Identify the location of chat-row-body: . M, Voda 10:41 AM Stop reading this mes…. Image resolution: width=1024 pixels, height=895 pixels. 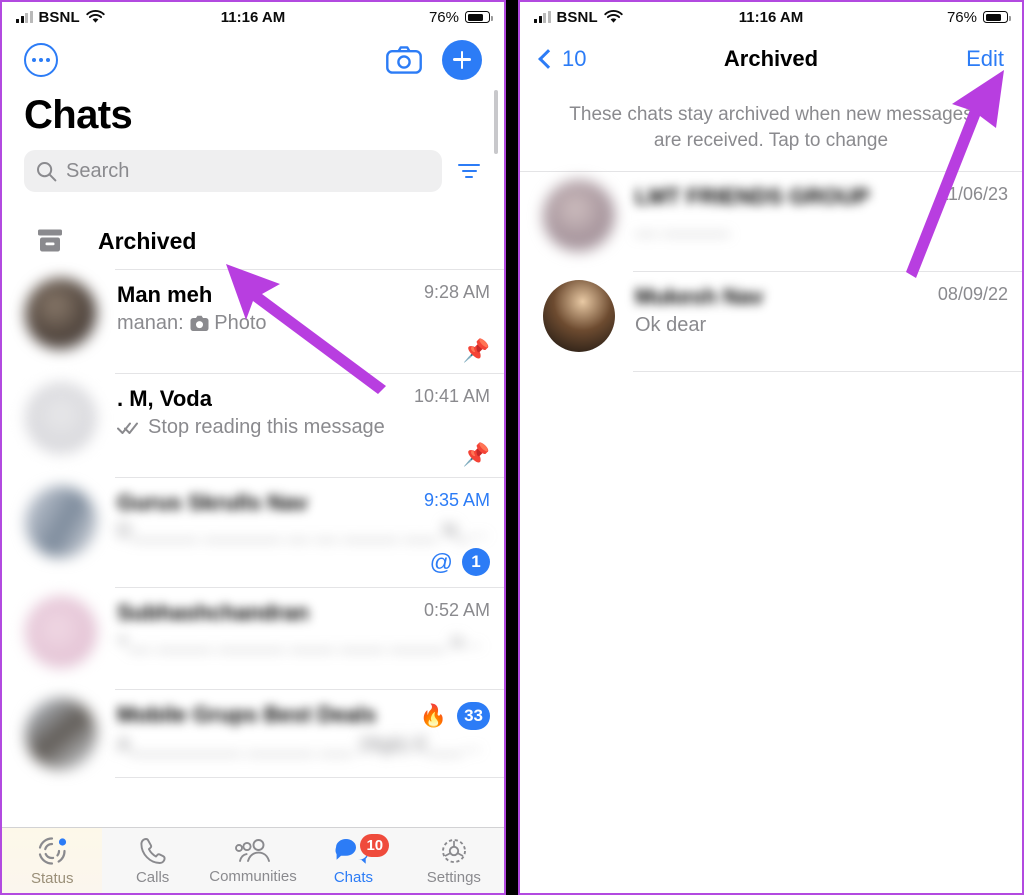
(300, 426).